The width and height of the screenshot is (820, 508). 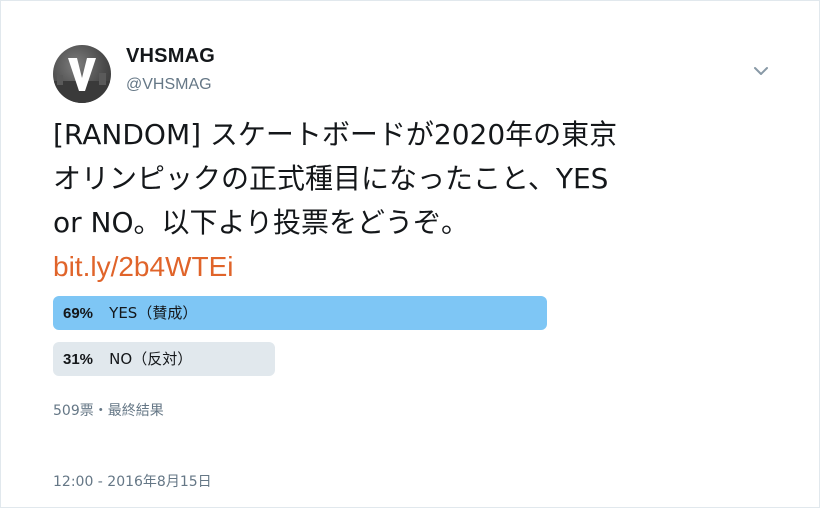 I want to click on chevron-down-icon, so click(x=761, y=71).